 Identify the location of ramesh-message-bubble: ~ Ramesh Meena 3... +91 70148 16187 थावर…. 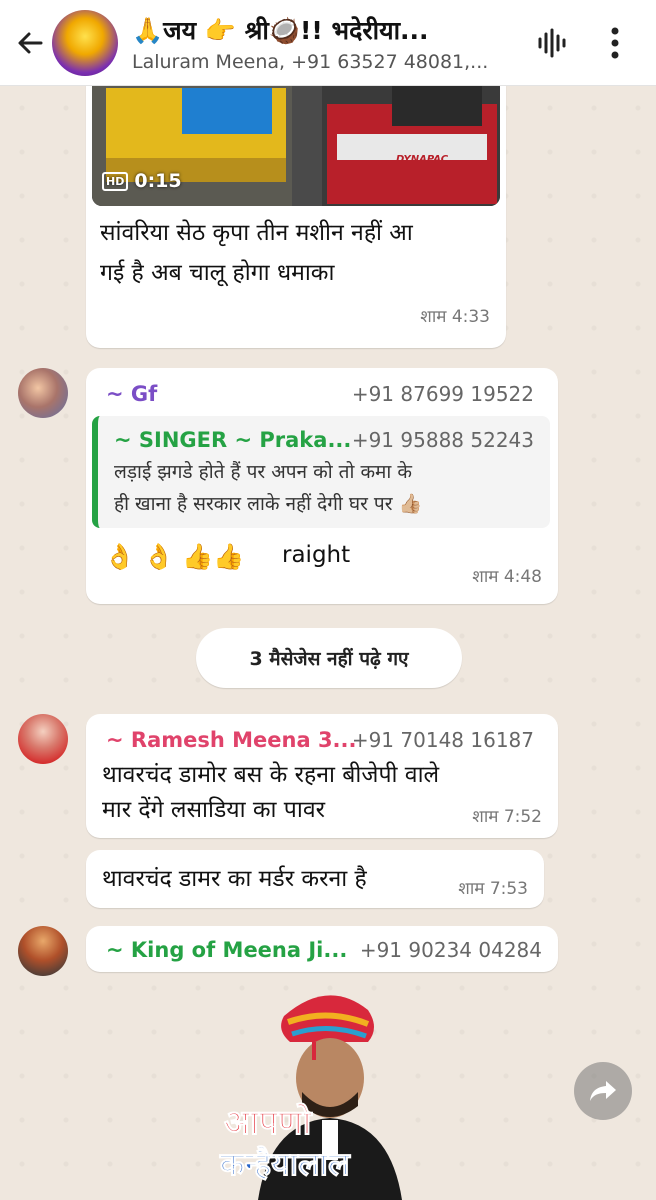
(322, 776).